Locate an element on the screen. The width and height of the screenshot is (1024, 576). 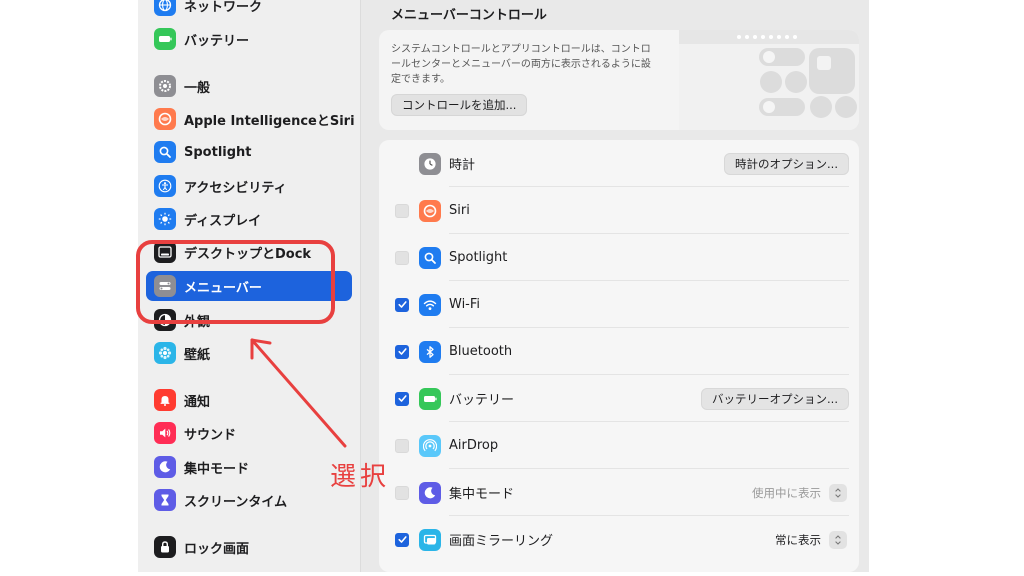
lock-icon is located at coordinates (165, 547).